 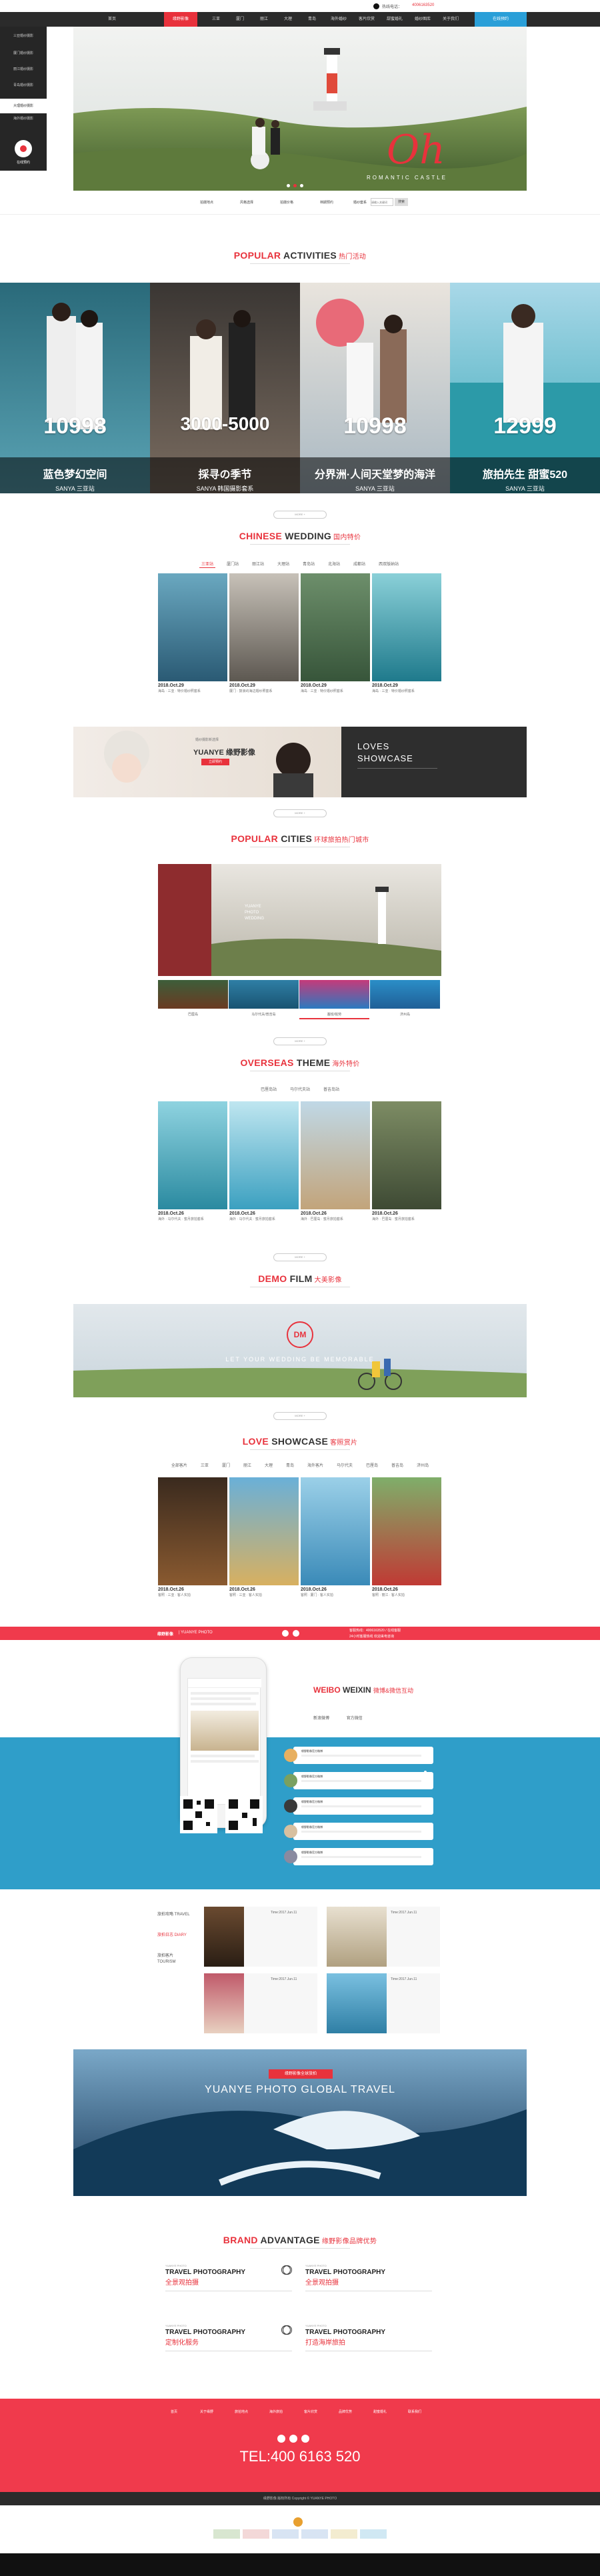 What do you see at coordinates (180, 19) in the screenshot?
I see `nav-brand: 缘野影像` at bounding box center [180, 19].